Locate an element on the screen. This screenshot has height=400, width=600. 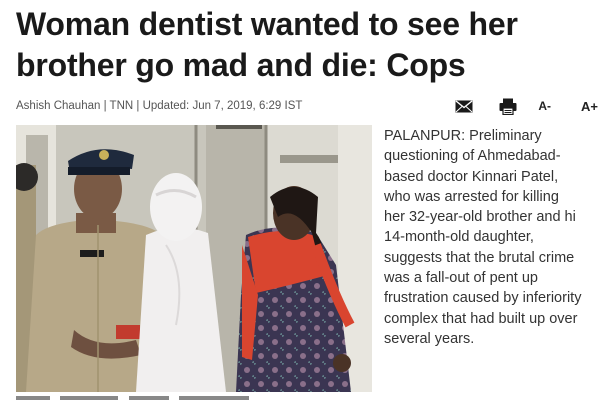
font-decrease-button: A- is located at coordinates (544, 106).